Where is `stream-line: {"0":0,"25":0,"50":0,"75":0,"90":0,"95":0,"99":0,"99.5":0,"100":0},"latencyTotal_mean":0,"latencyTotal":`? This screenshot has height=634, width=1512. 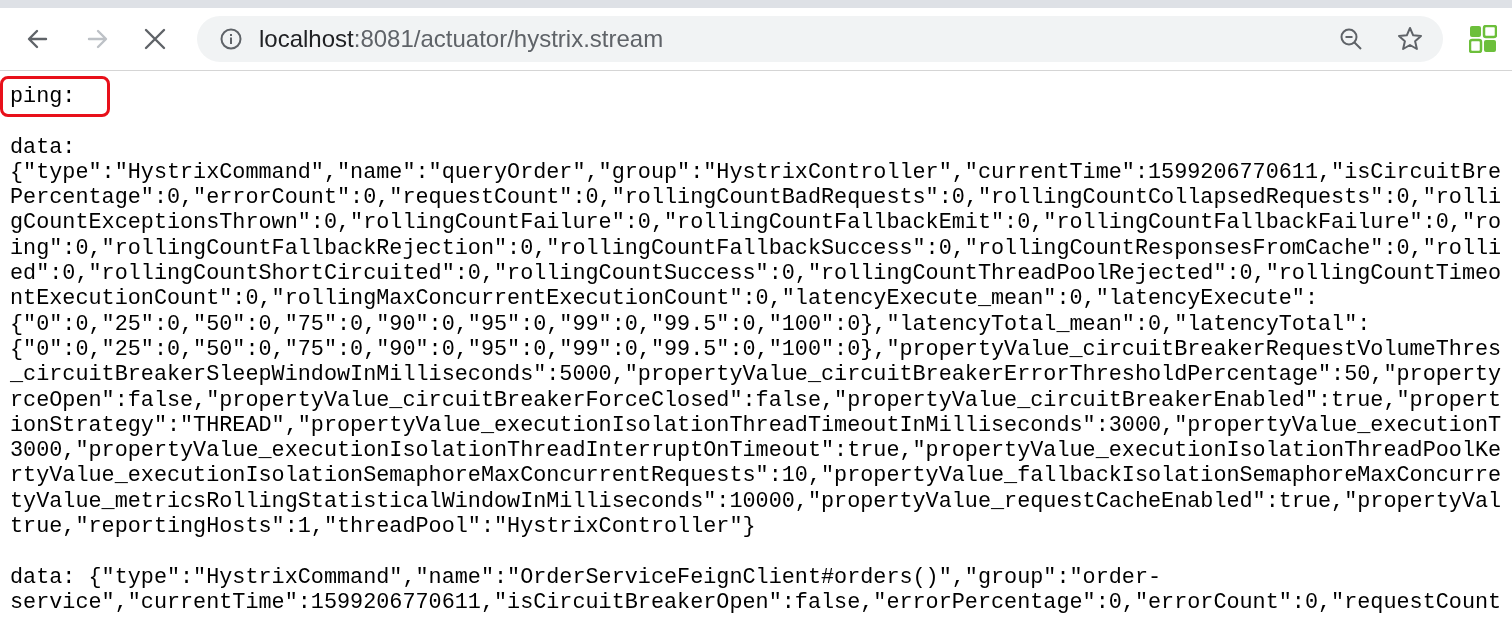
stream-line: {"0":0,"25":0,"50":0,"75":0,"90":0,"95":0,"99":0,"99.5":0,"100":0},"latencyTotal_mean":0,"latencyTotal": is located at coordinates (690, 324).